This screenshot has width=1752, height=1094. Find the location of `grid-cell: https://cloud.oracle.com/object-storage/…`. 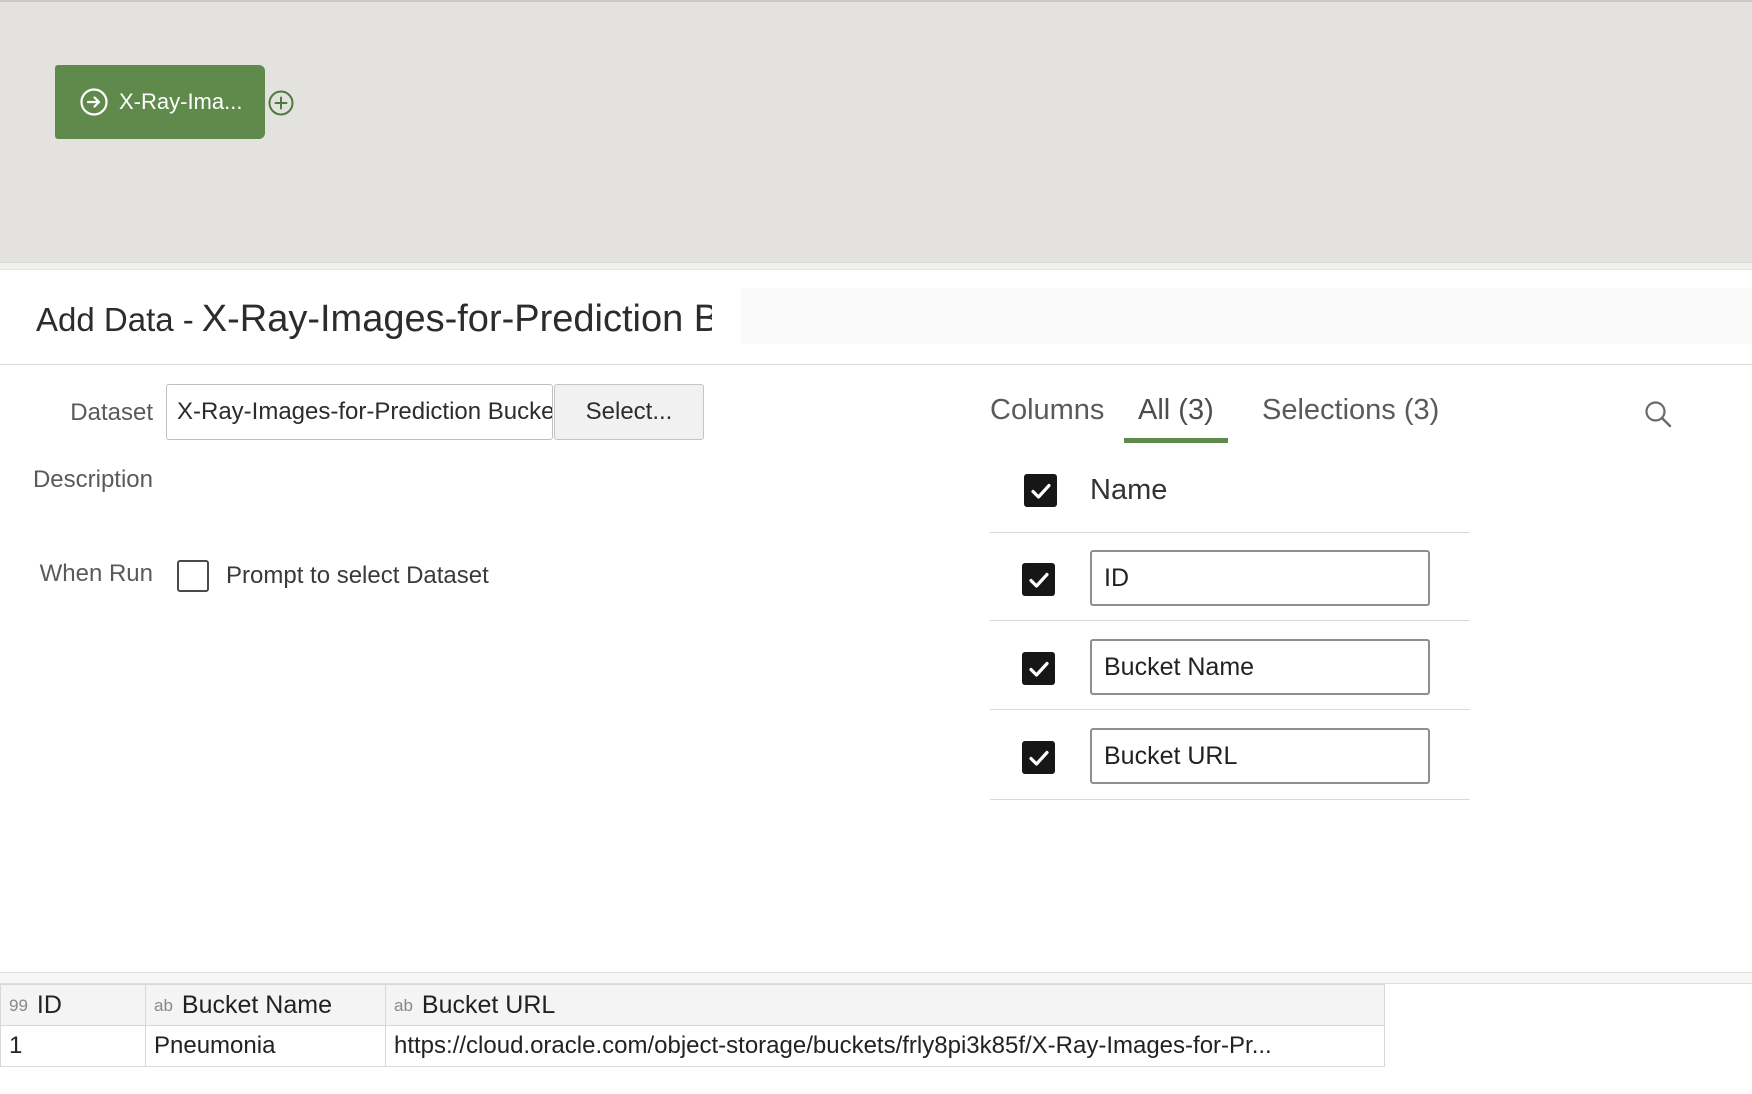

grid-cell: https://cloud.oracle.com/object-storage/… is located at coordinates (885, 1046).